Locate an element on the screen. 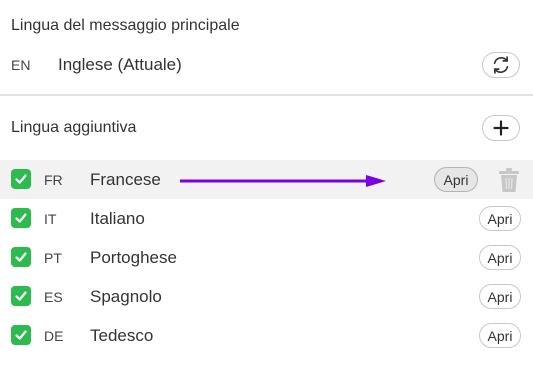  language-name: Spagnolo is located at coordinates (126, 296).